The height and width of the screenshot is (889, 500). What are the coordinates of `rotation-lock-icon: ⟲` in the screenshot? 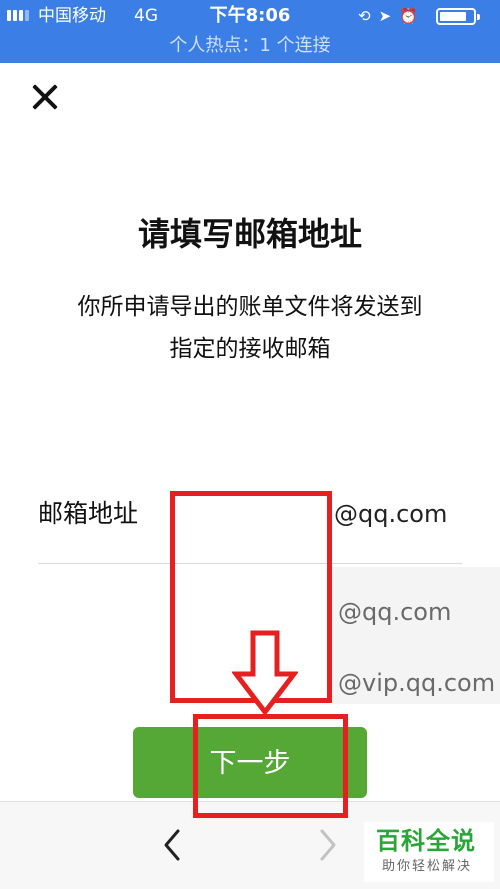 It's located at (368, 16).